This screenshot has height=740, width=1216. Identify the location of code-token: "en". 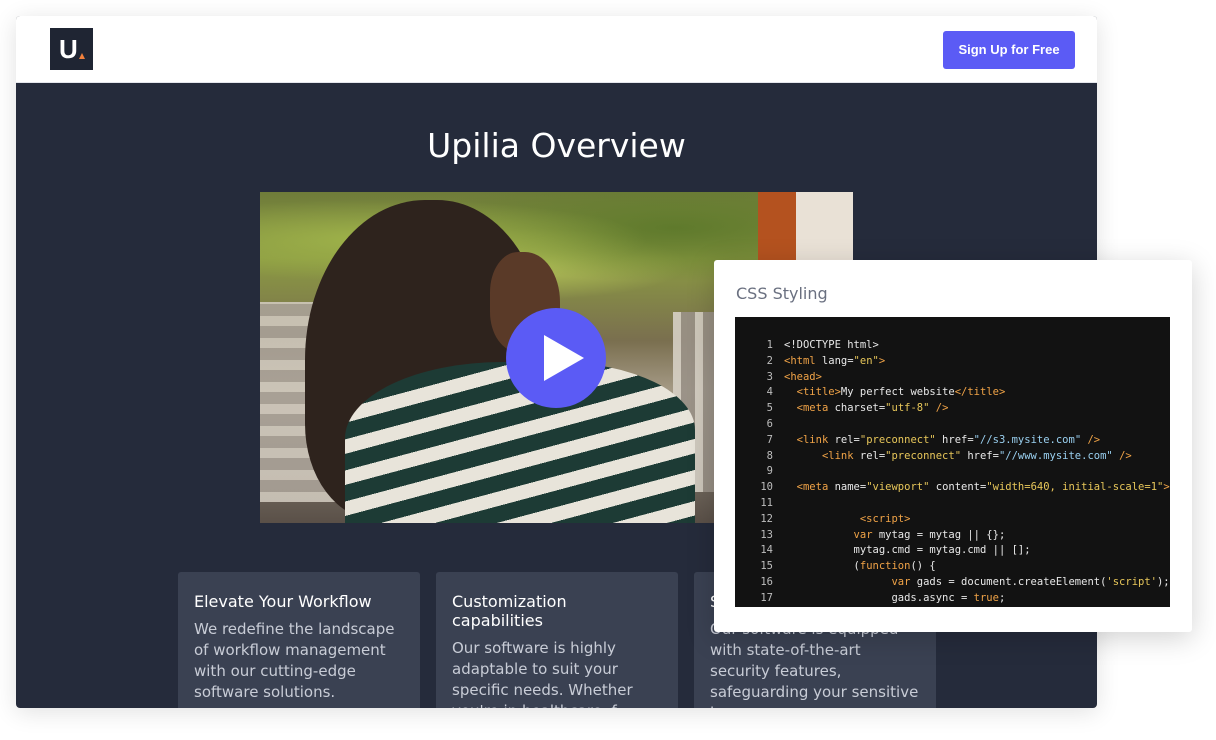
(866, 360).